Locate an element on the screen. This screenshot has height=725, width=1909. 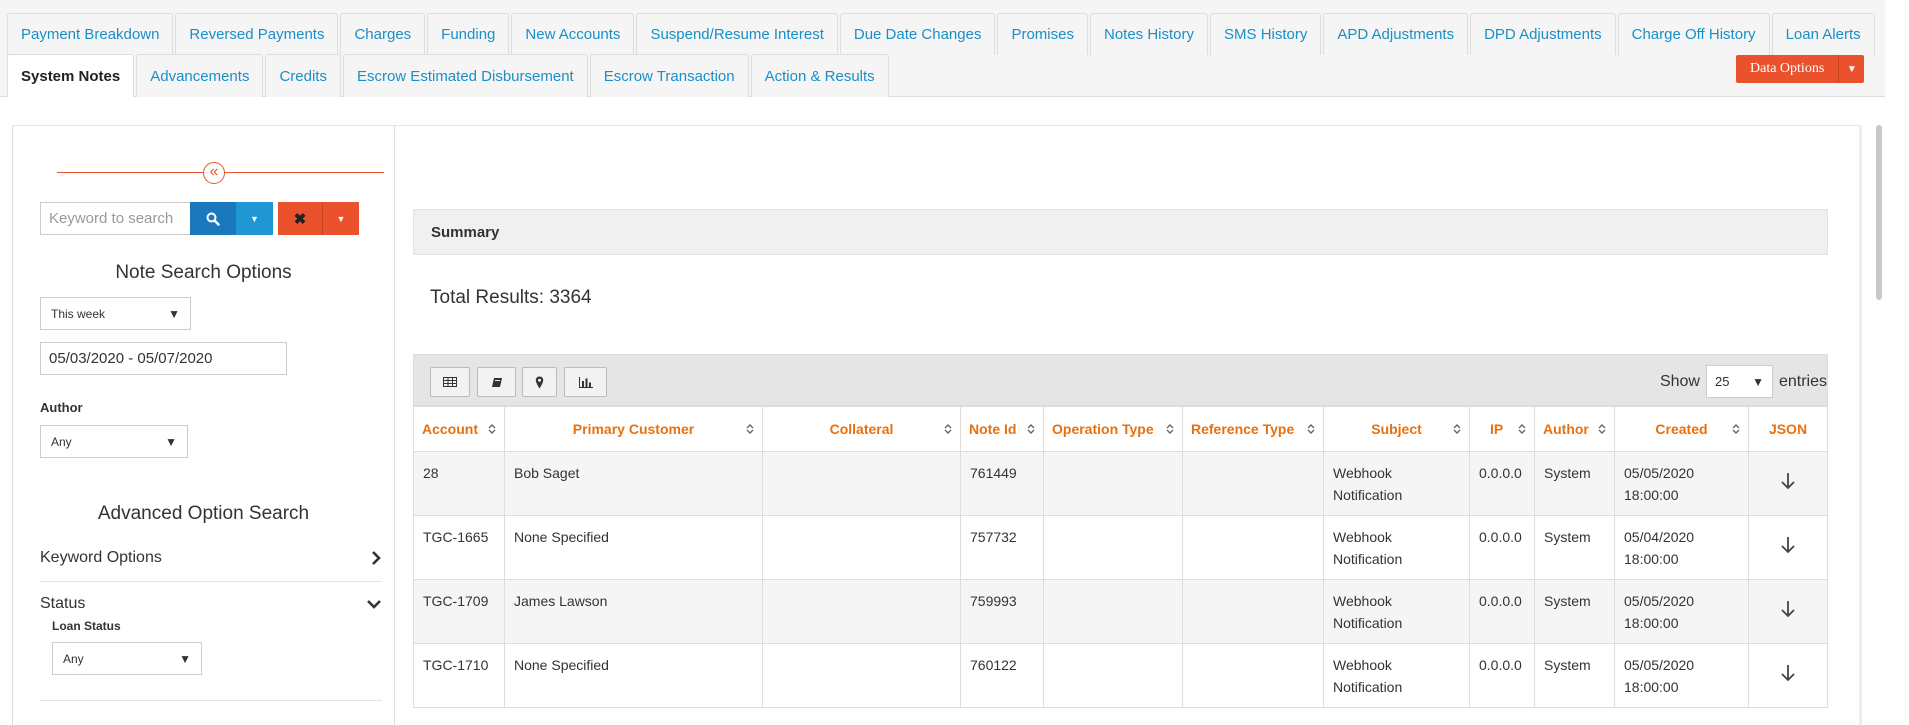
column-header-reference-type: Reference Type is located at coordinates (1253, 429).